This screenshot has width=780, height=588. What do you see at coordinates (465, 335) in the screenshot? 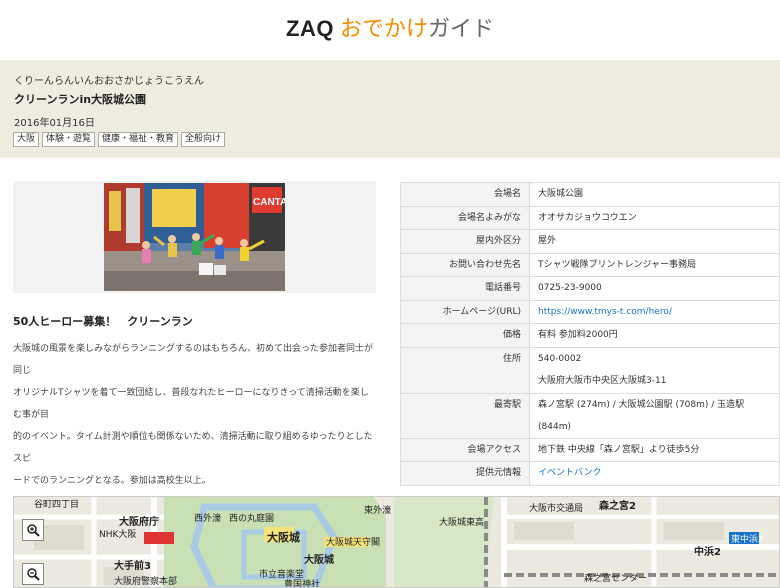
I see `info-label: 価格` at bounding box center [465, 335].